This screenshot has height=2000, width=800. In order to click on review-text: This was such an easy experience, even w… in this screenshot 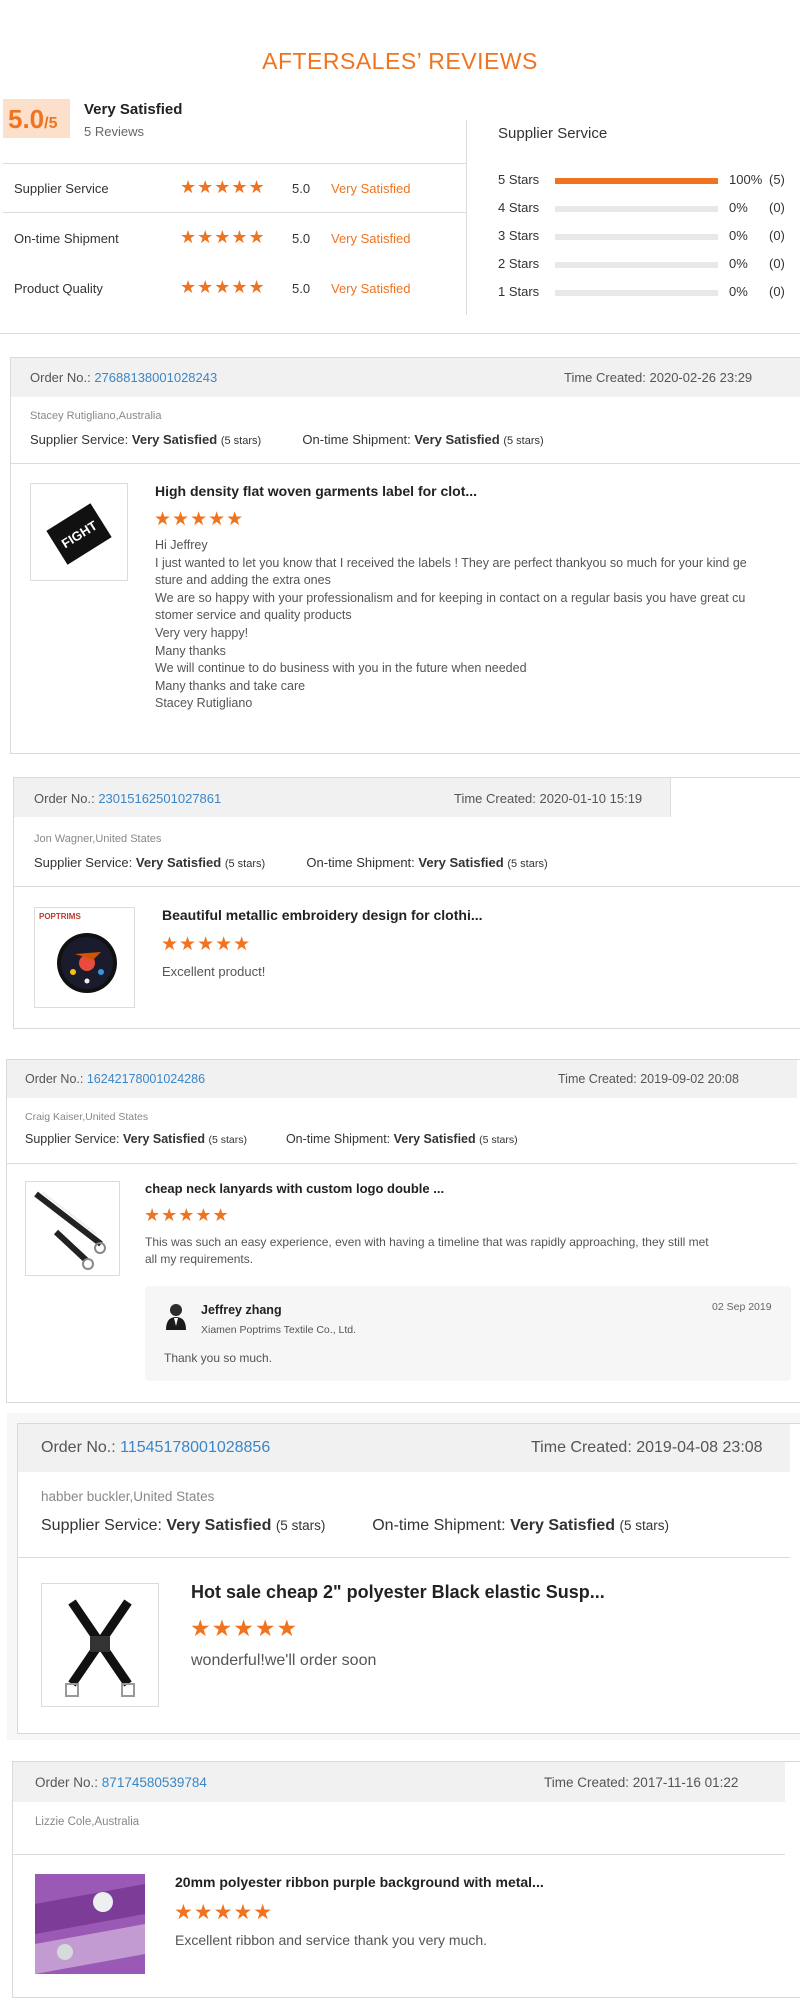, I will do `click(427, 1250)`.